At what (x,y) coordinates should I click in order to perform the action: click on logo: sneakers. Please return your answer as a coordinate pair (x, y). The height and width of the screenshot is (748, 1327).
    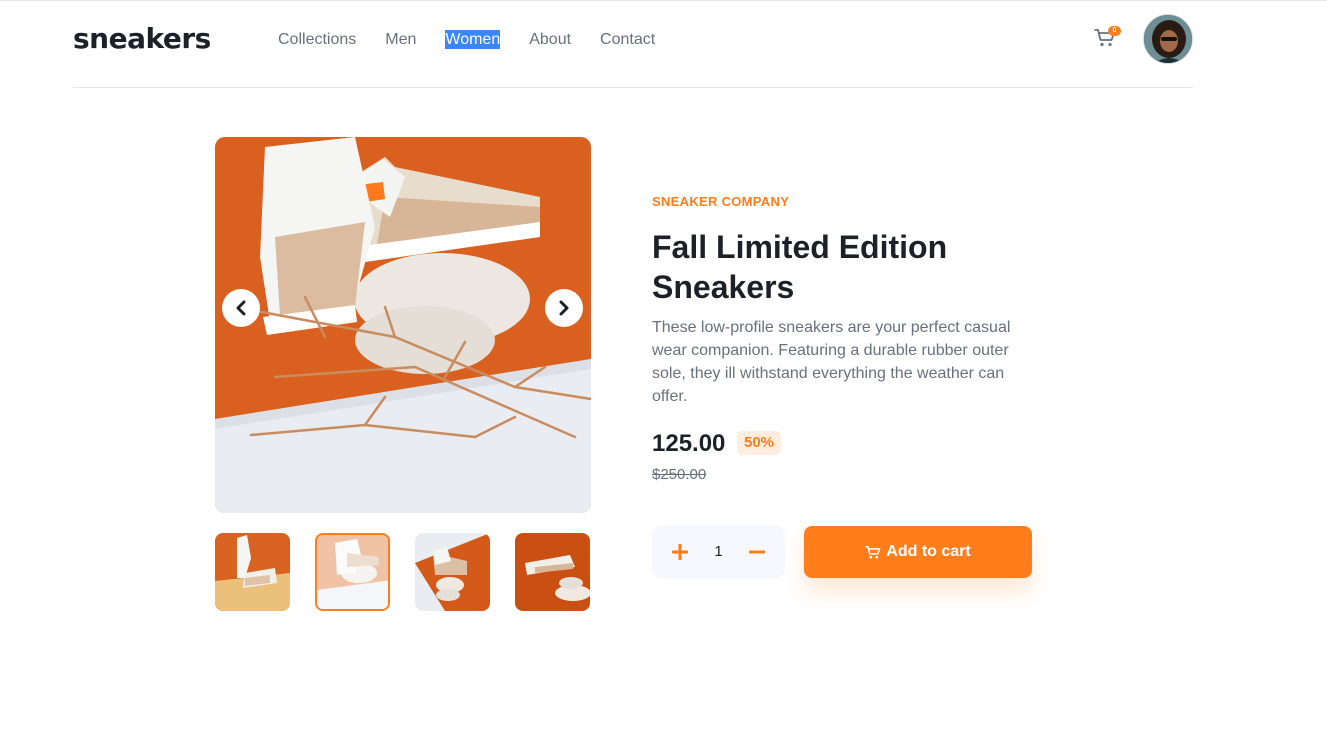
    Looking at the image, I should click on (142, 38).